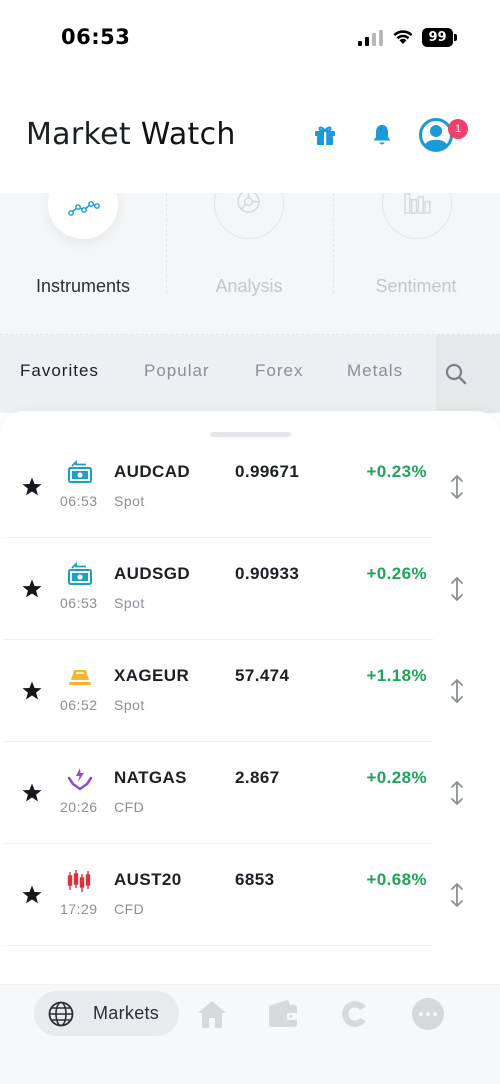 The height and width of the screenshot is (1084, 500). I want to click on line-chart-icon, so click(84, 208).